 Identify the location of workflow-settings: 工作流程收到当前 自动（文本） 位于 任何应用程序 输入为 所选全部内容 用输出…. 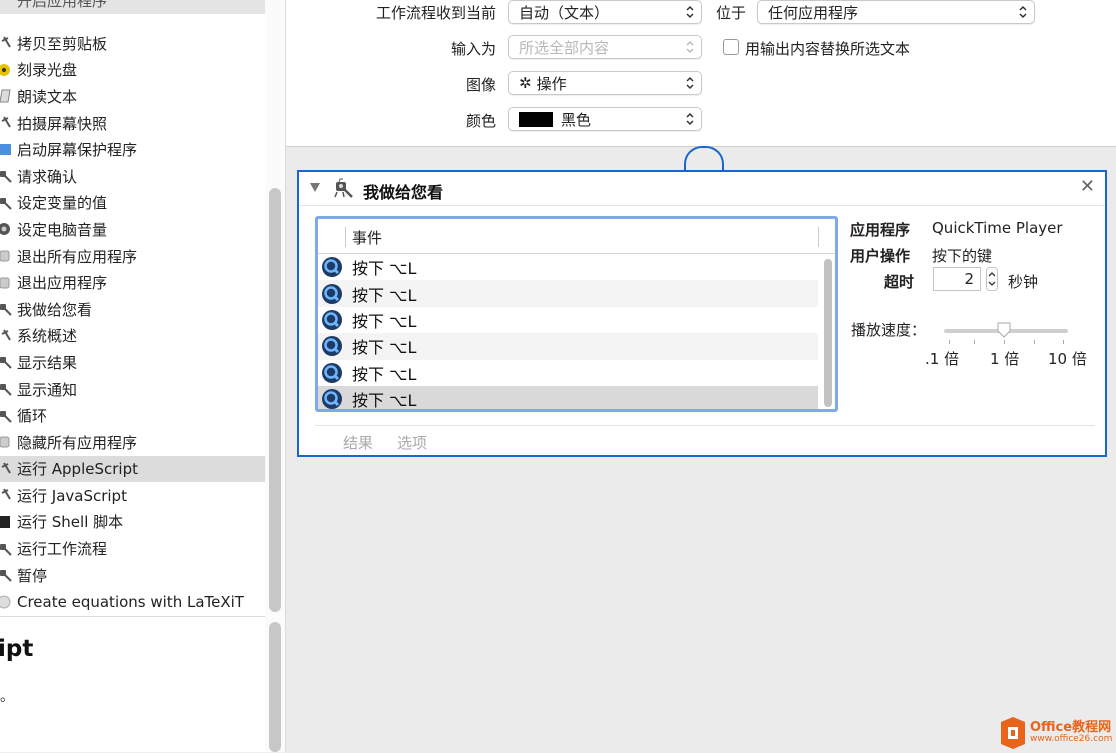
(701, 73).